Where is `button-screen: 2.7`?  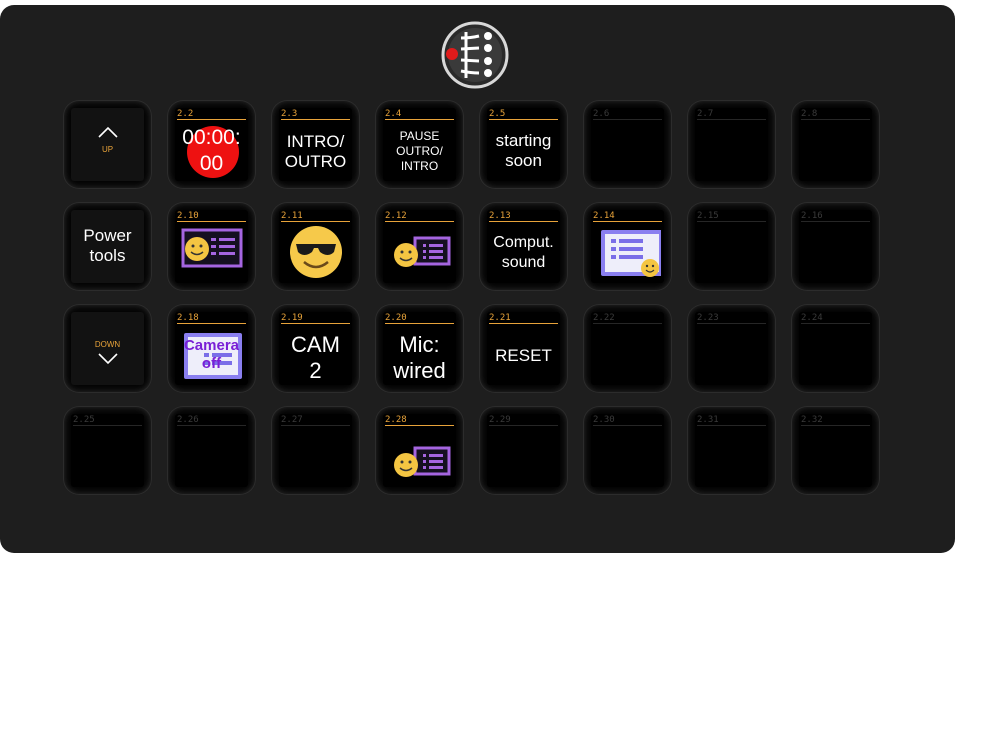 button-screen: 2.7 is located at coordinates (731, 144).